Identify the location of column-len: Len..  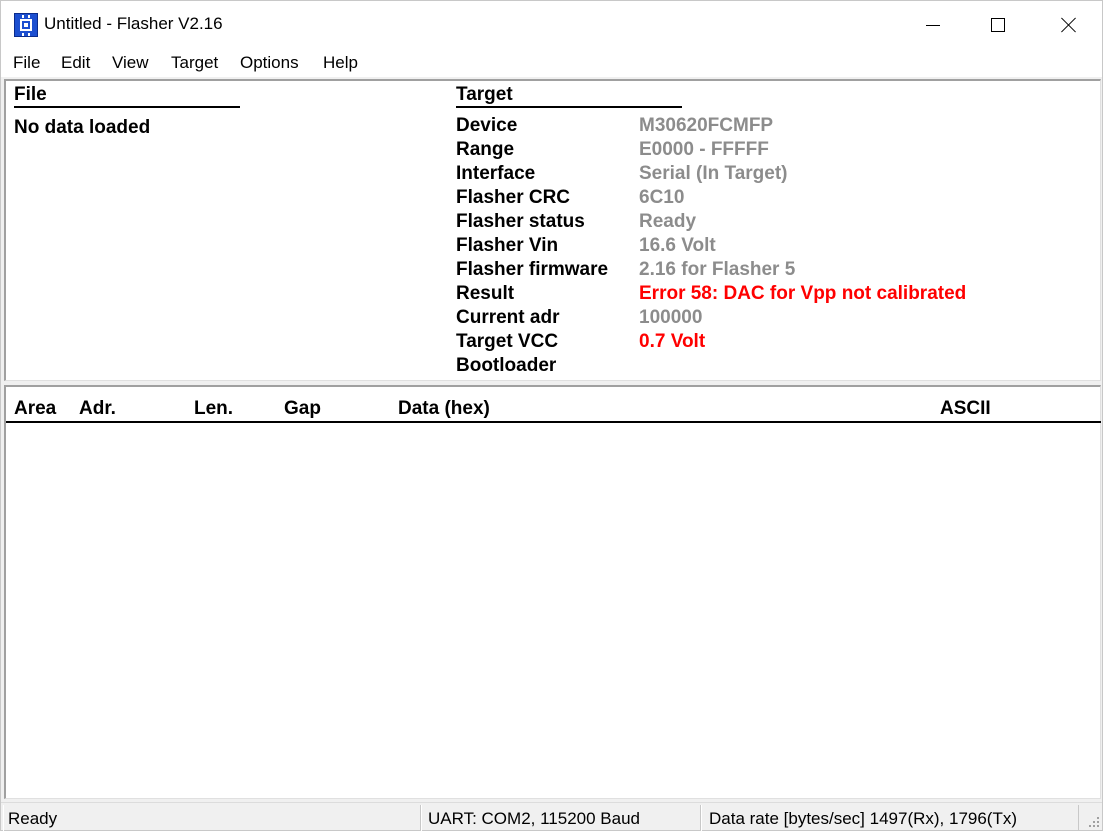
(214, 408).